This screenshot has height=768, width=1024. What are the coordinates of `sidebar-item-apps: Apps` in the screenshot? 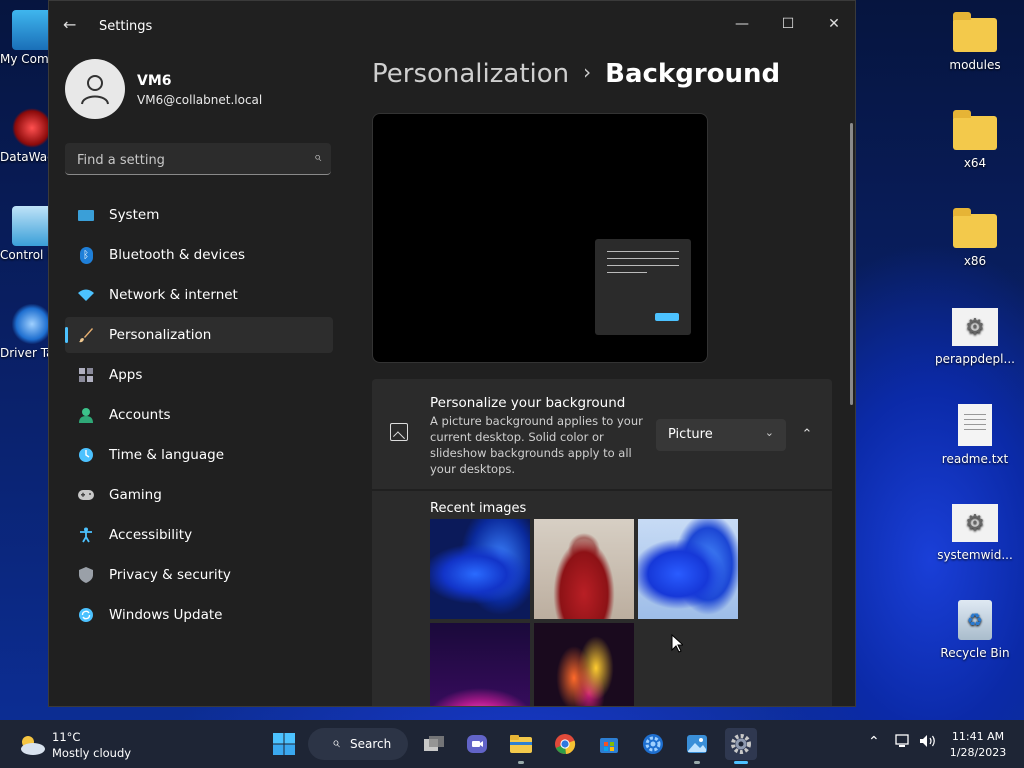 It's located at (199, 375).